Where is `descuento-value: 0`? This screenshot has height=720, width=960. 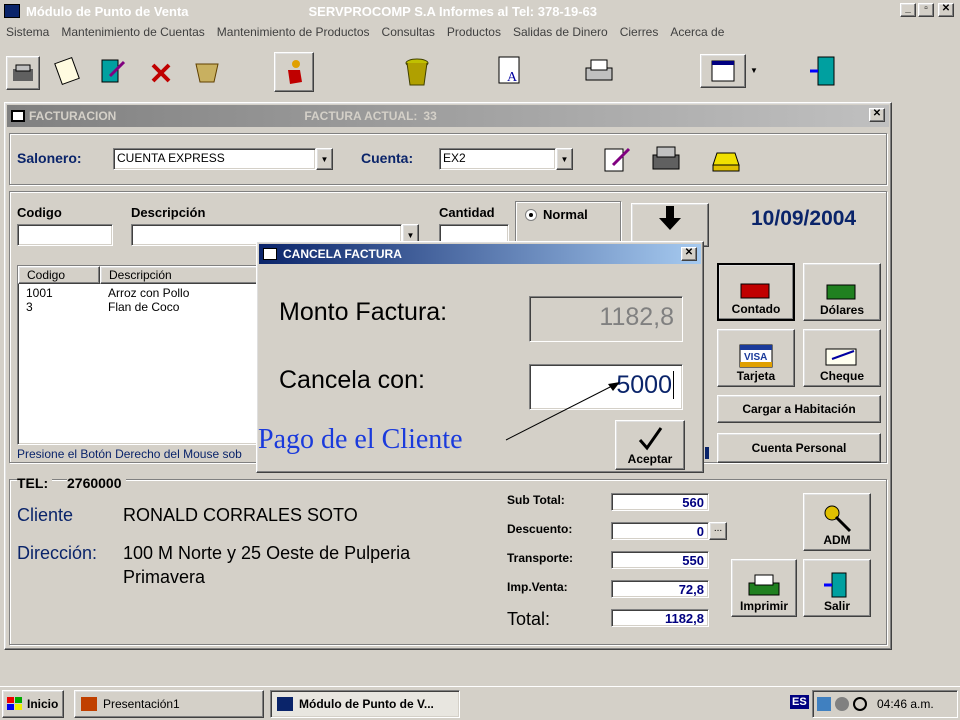 descuento-value: 0 is located at coordinates (660, 531).